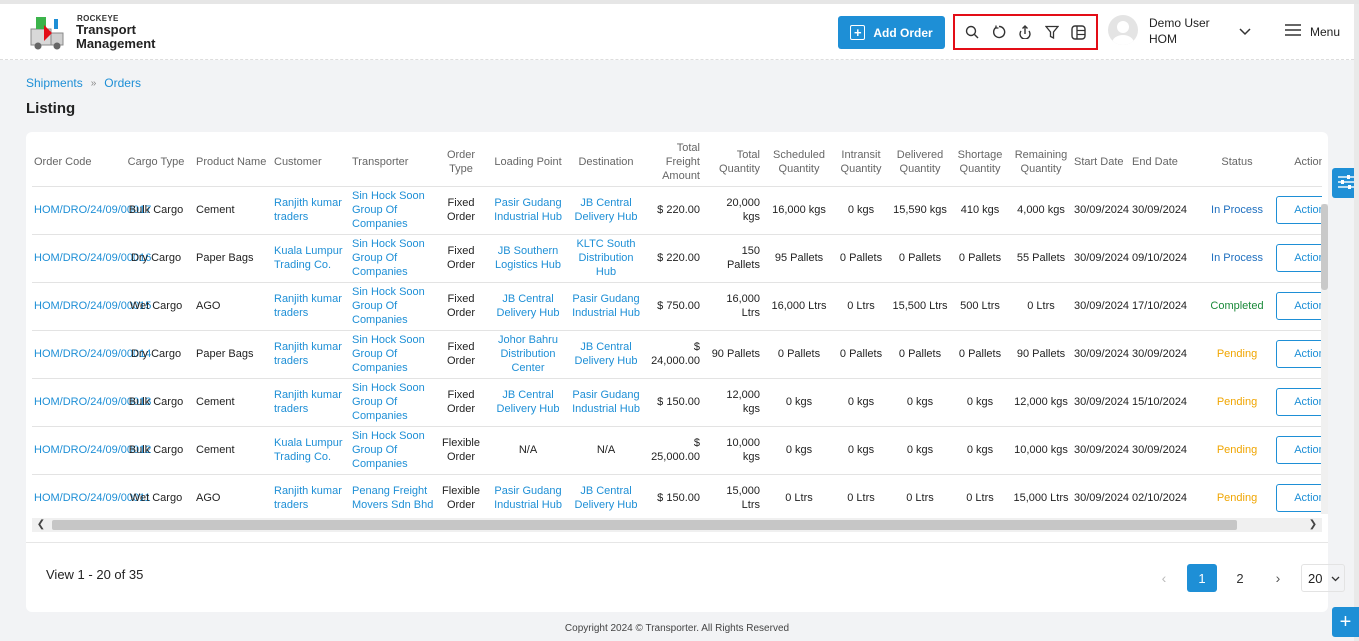  Describe the element at coordinates (674, 354) in the screenshot. I see `freight-cell: $ 24,000.00` at that location.